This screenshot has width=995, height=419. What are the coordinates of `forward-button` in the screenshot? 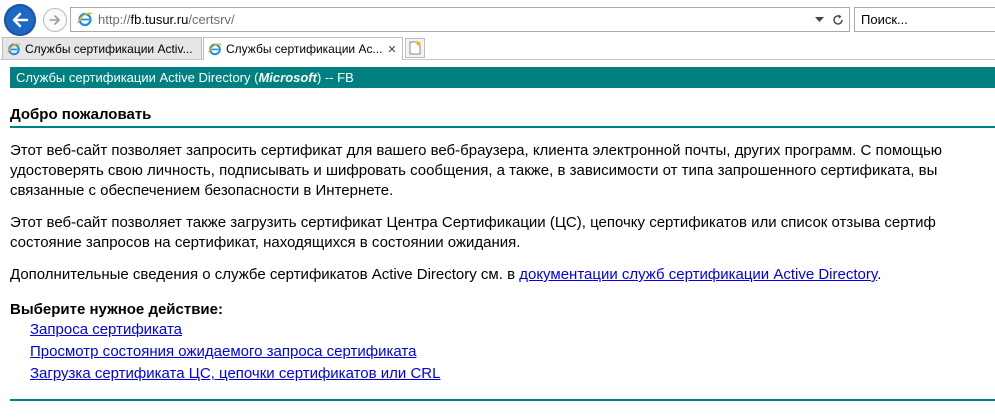 It's located at (55, 20).